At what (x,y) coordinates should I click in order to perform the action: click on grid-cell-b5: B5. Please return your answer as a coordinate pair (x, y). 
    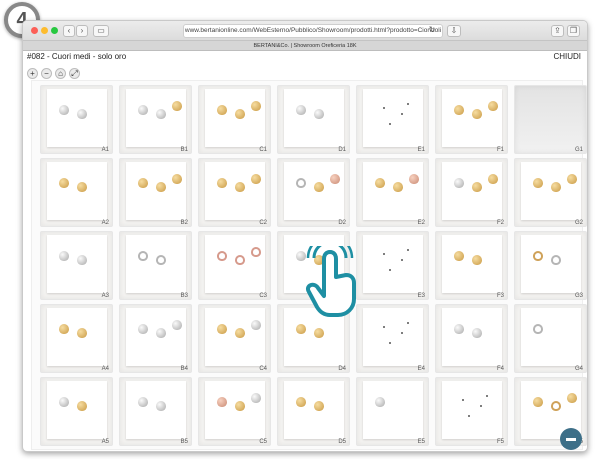
    Looking at the image, I should click on (155, 411).